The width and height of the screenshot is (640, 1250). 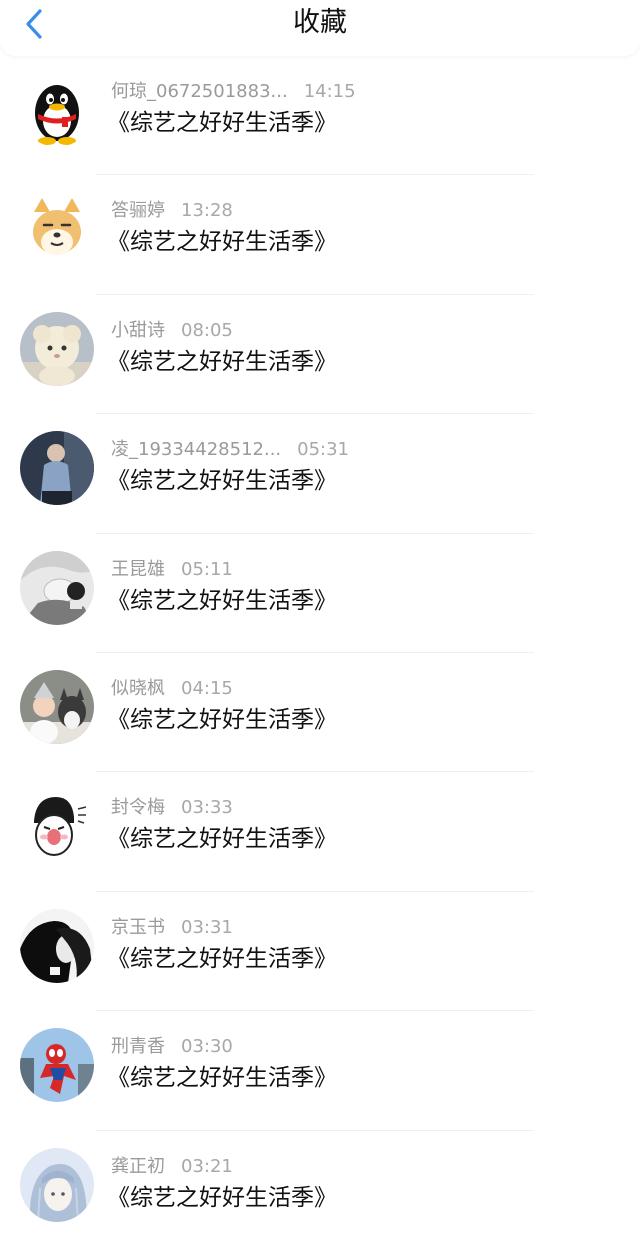 What do you see at coordinates (207, 808) in the screenshot?
I see `item-time: 03:33` at bounding box center [207, 808].